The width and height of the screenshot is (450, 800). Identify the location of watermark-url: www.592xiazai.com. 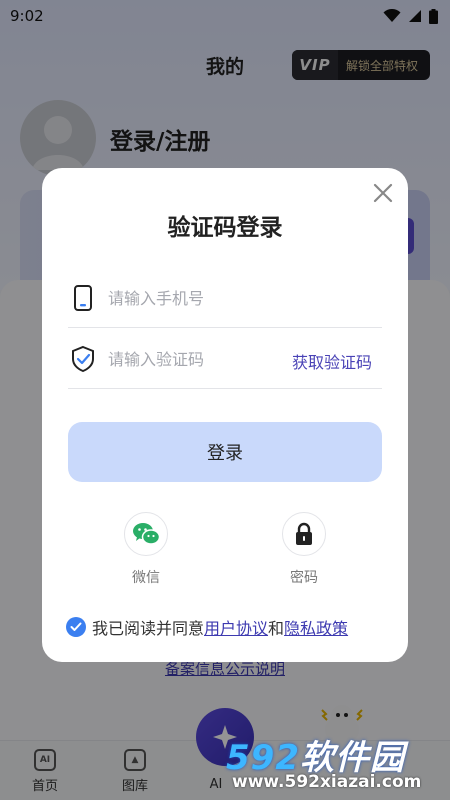
(327, 782).